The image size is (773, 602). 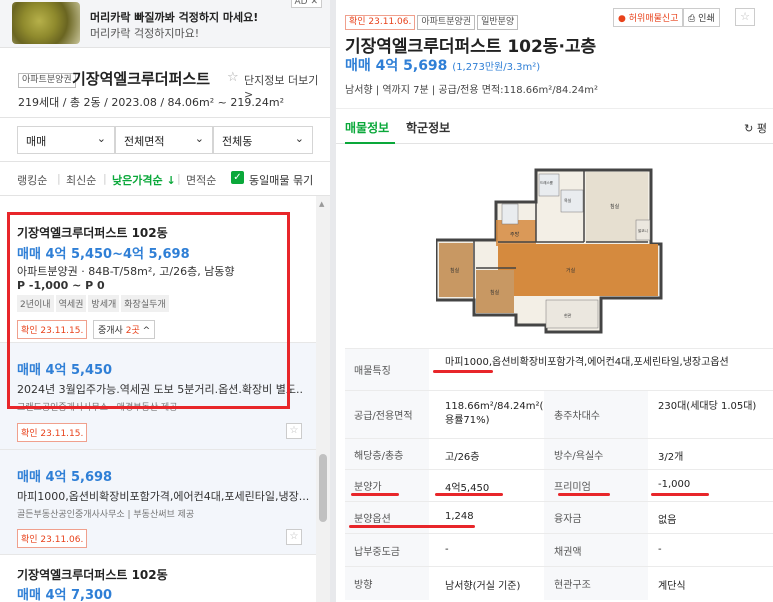 I want to click on table-label: 해당층/총층, so click(x=387, y=454).